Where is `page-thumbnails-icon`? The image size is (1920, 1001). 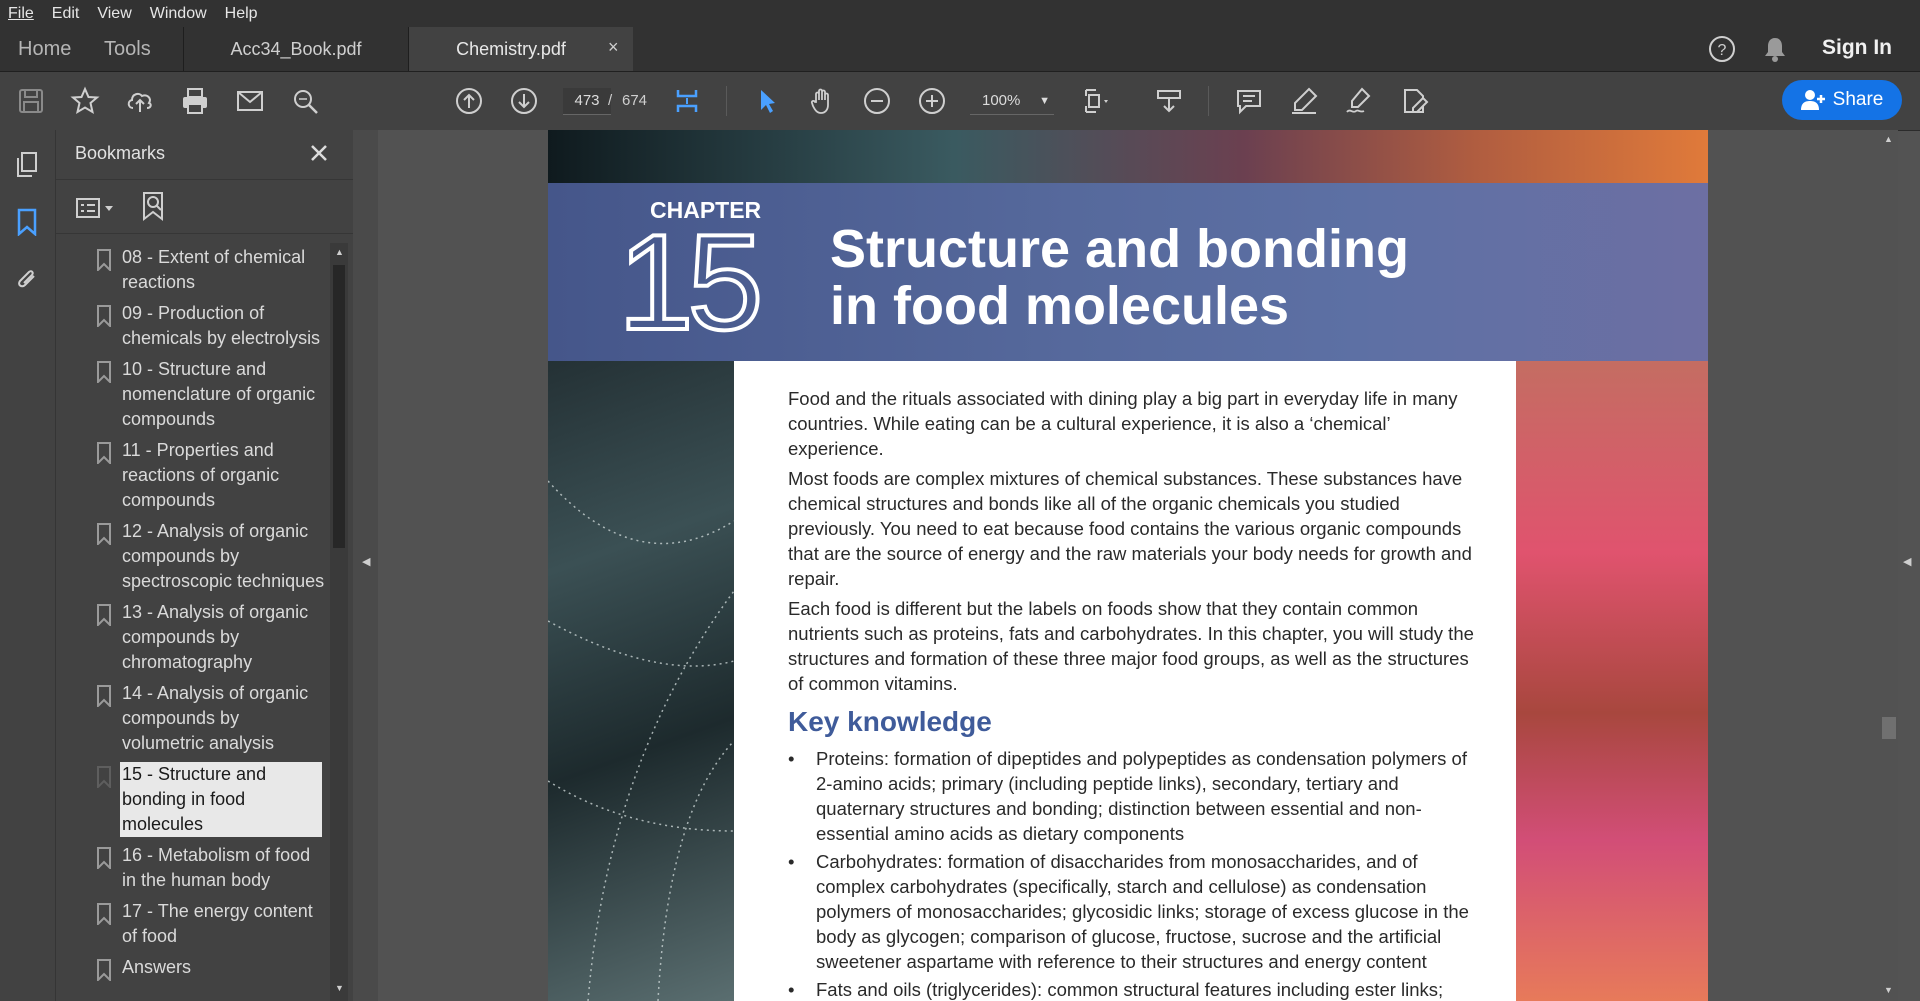
page-thumbnails-icon is located at coordinates (27, 165).